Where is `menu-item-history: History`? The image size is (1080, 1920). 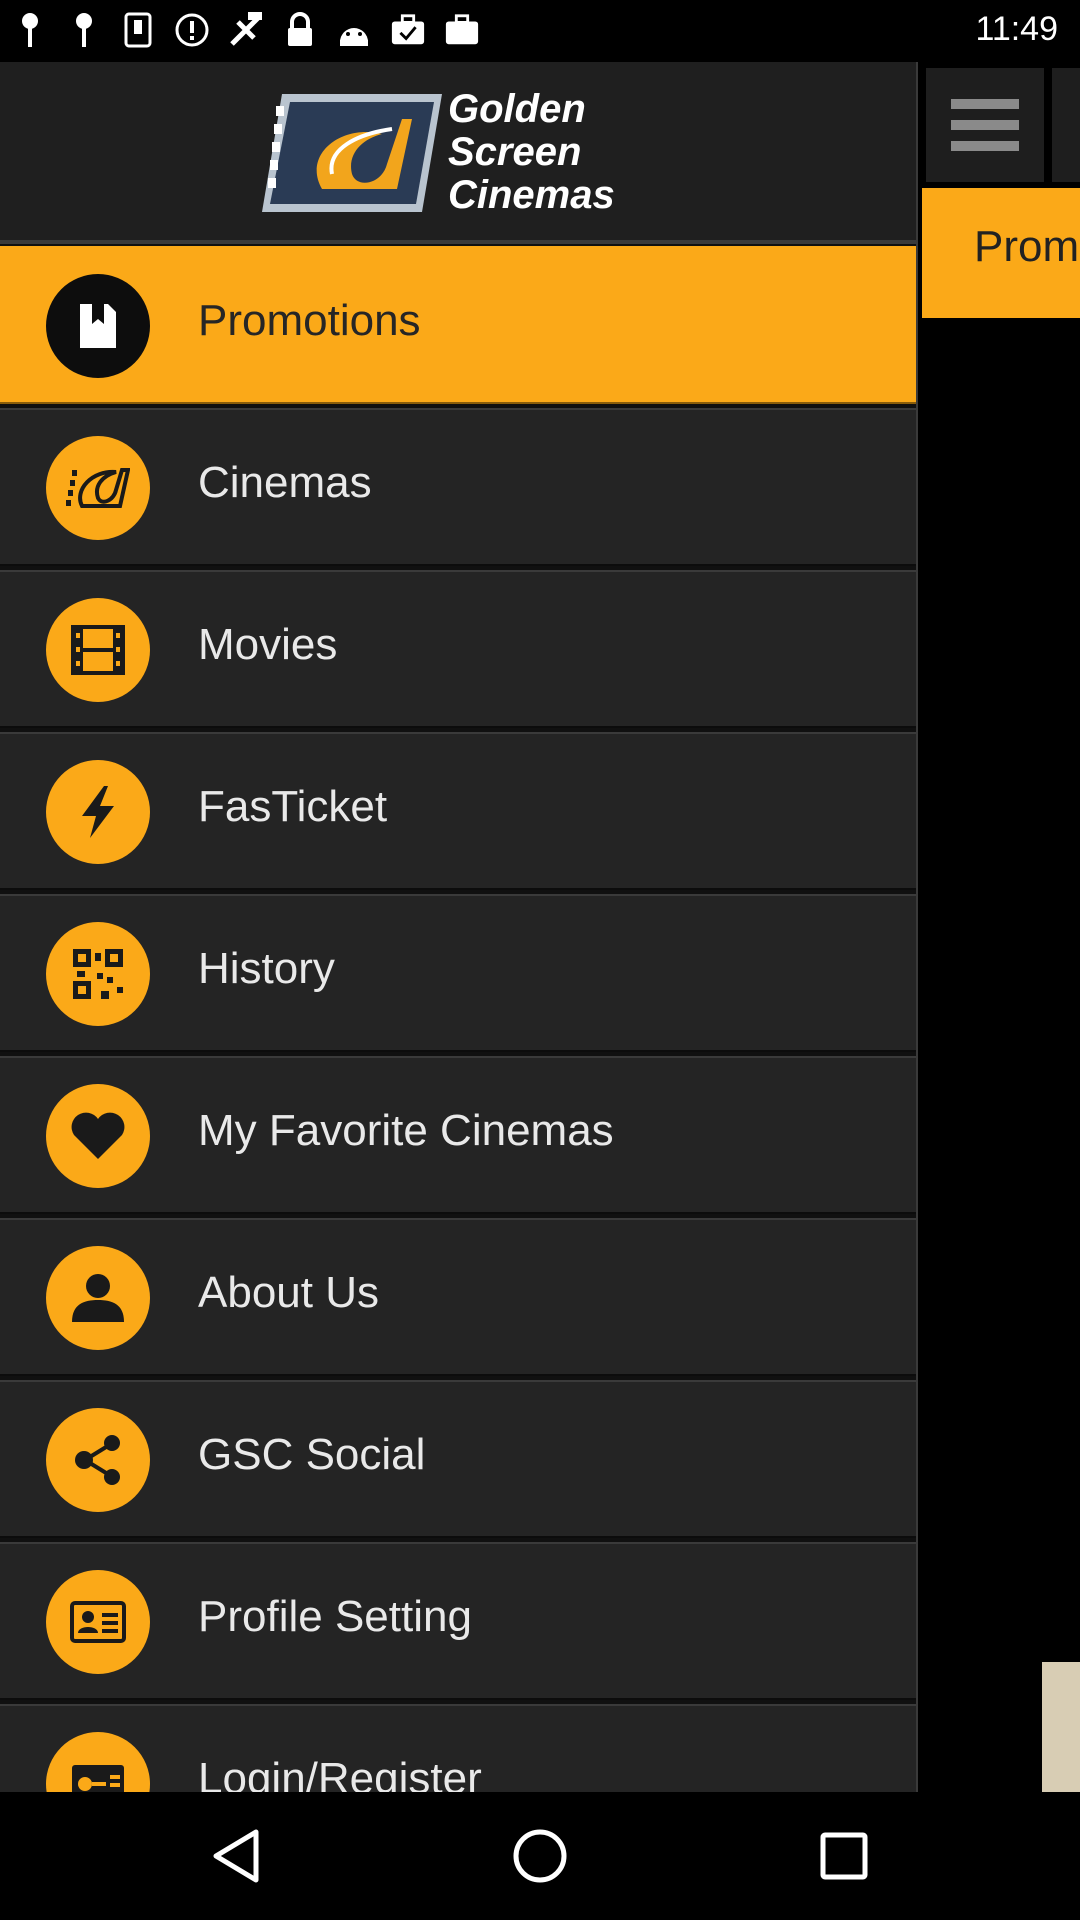
menu-item-history: History is located at coordinates (458, 973).